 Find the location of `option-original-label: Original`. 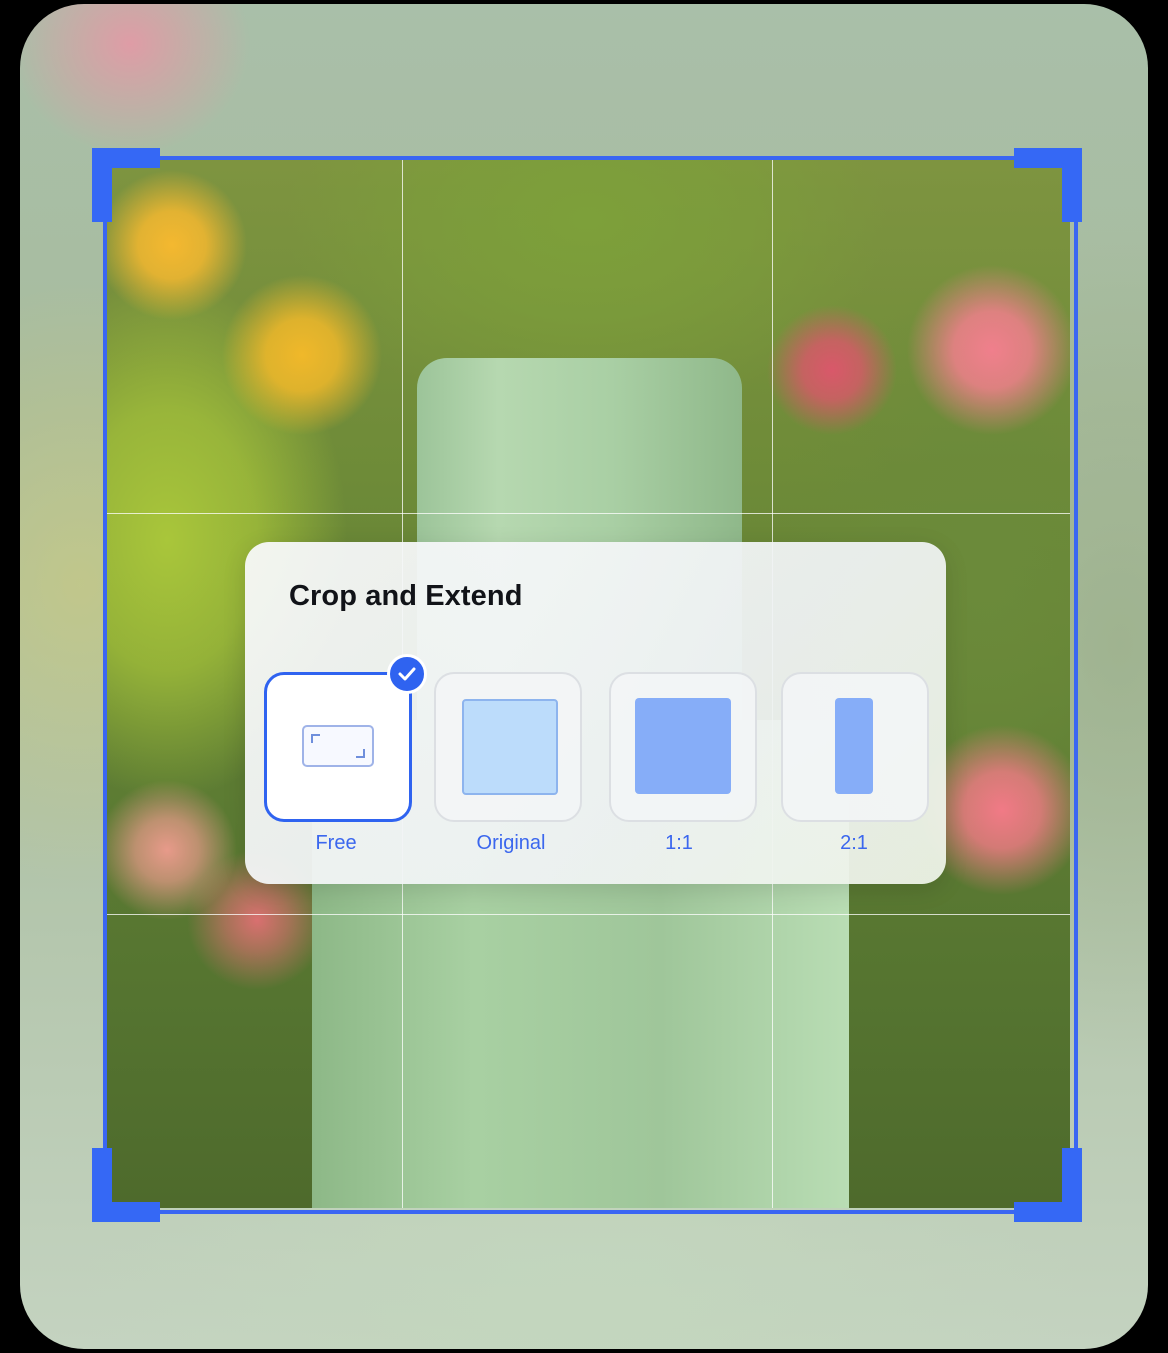

option-original-label: Original is located at coordinates (511, 843).